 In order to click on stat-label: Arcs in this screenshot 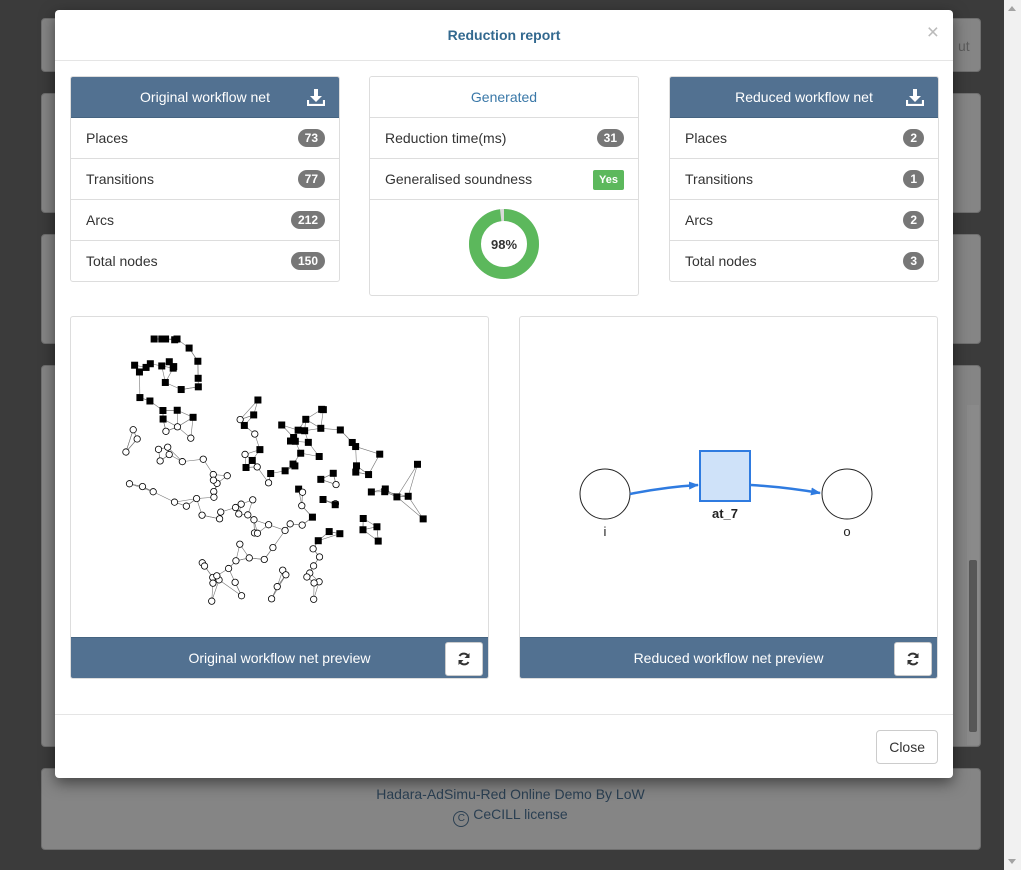, I will do `click(699, 220)`.